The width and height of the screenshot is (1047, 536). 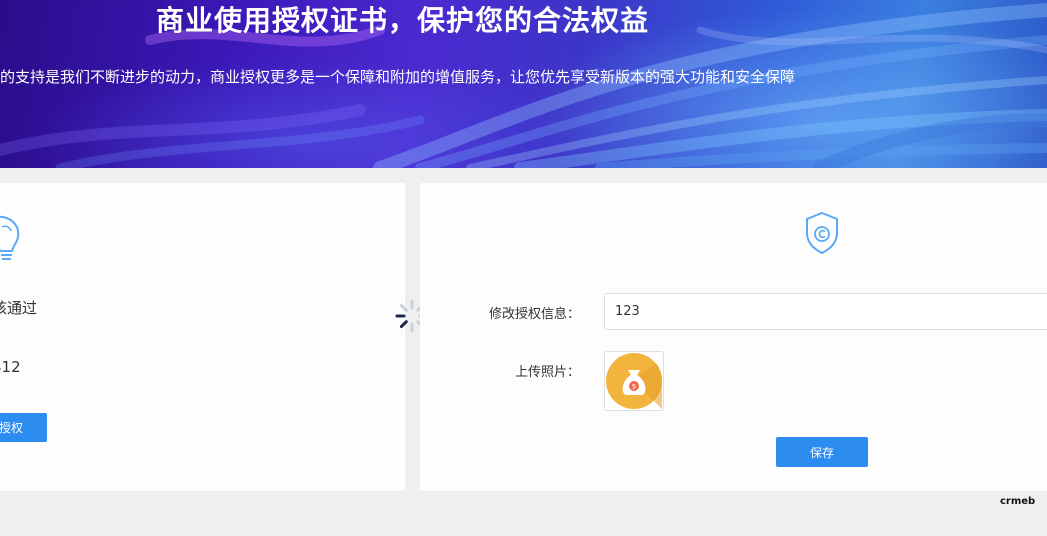 What do you see at coordinates (822, 233) in the screenshot?
I see `copyright-shield-icon` at bounding box center [822, 233].